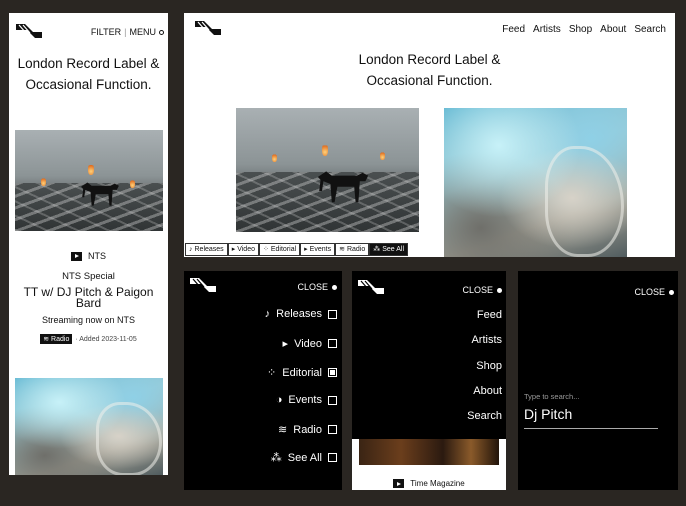 This screenshot has width=686, height=506. I want to click on filter-item-label: See All, so click(304, 457).